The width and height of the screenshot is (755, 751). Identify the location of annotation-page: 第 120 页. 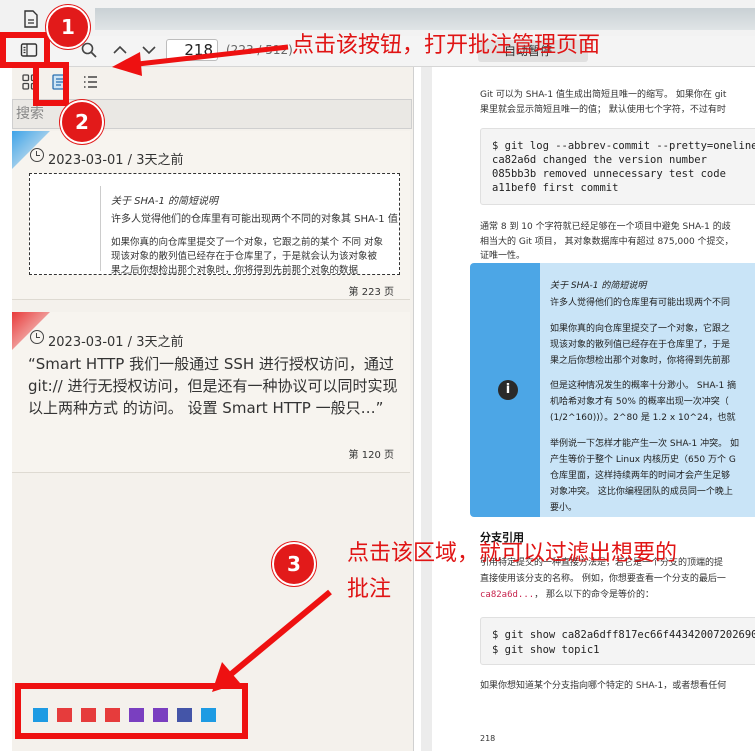
(371, 455).